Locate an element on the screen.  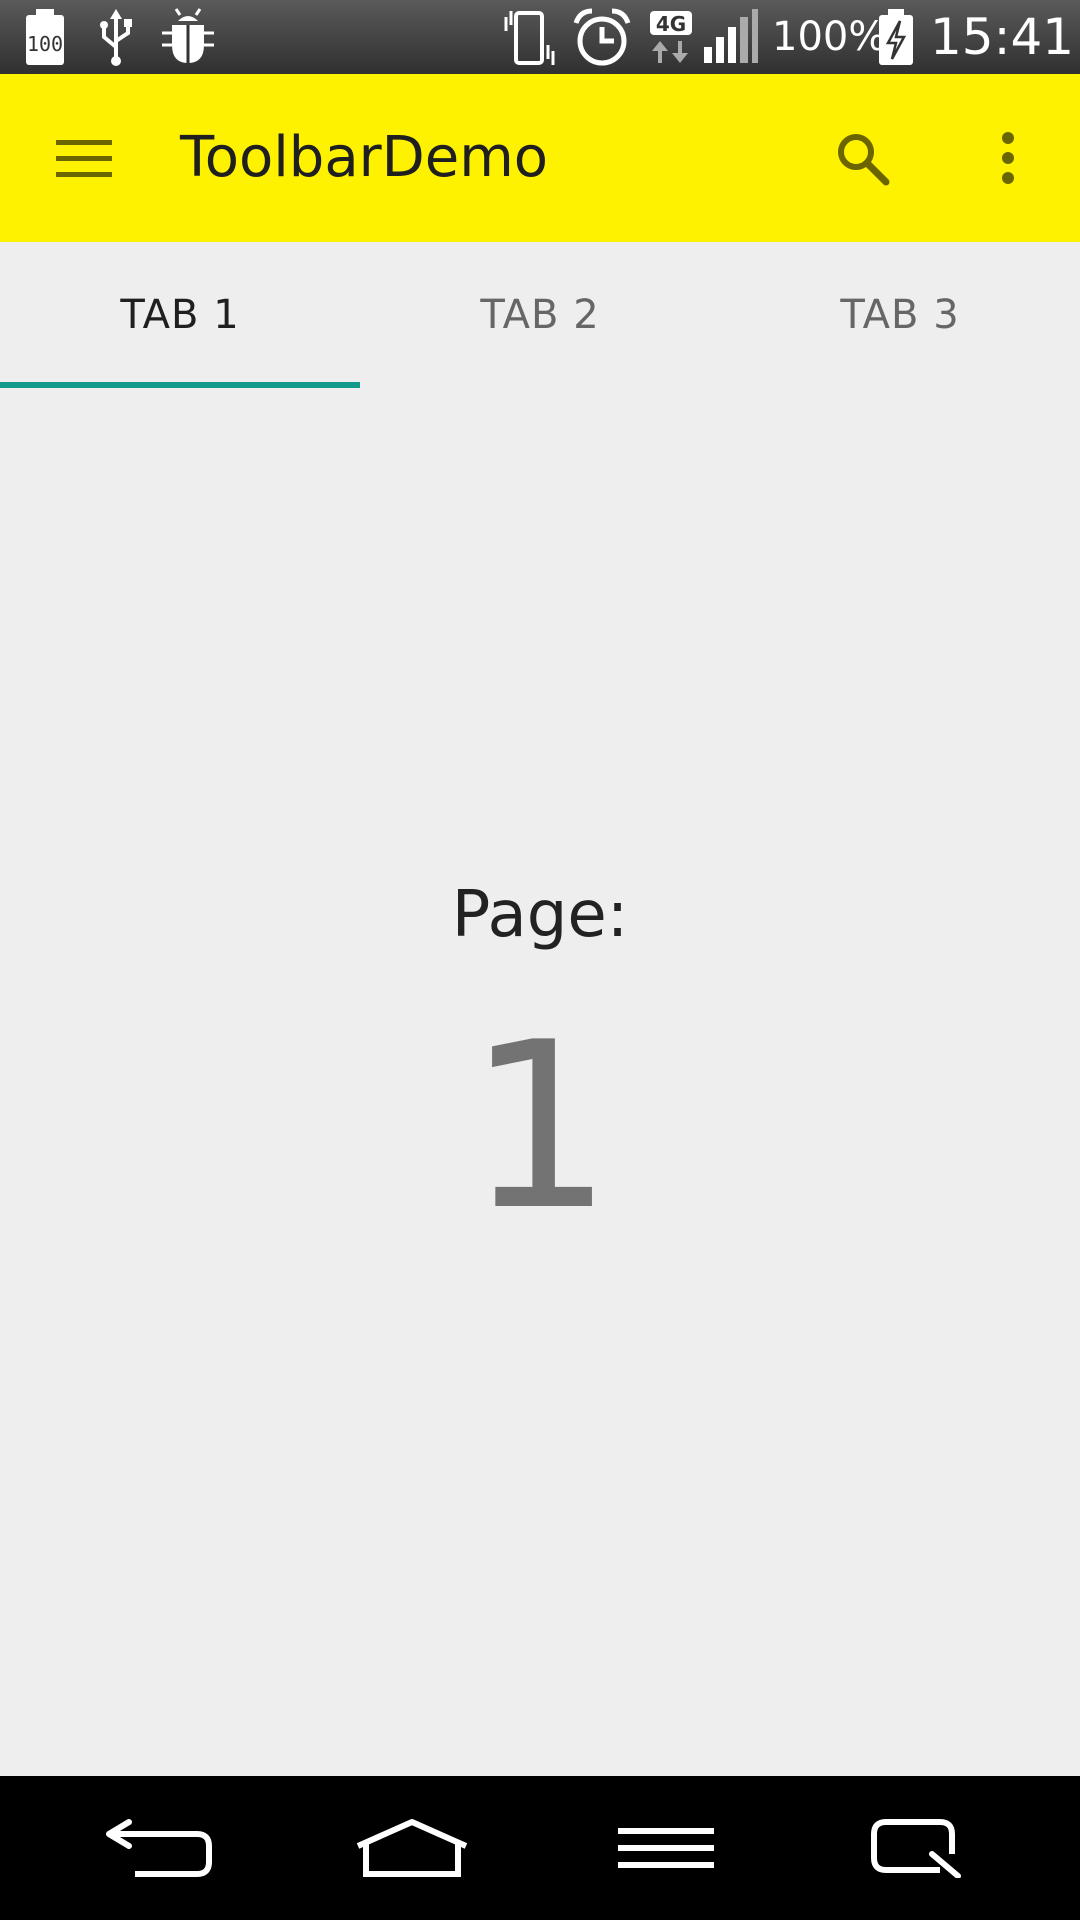
alarm-icon is located at coordinates (602, 37).